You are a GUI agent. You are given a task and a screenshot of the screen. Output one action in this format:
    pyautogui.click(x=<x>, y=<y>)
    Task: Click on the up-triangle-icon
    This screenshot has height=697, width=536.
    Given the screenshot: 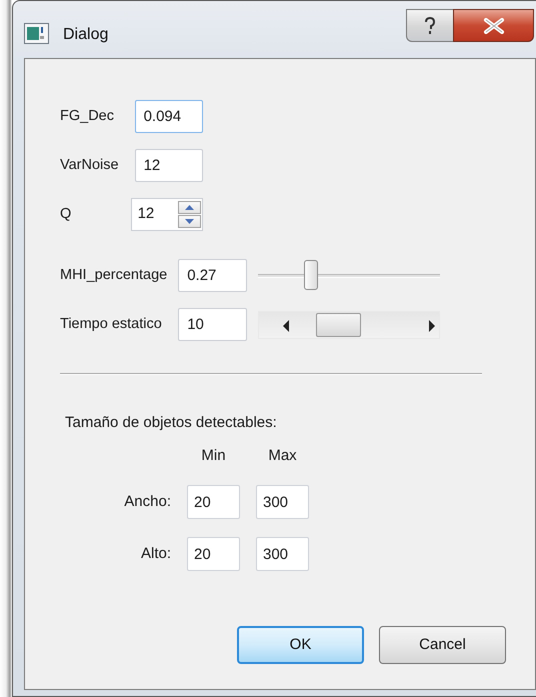 What is the action you would take?
    pyautogui.click(x=189, y=207)
    